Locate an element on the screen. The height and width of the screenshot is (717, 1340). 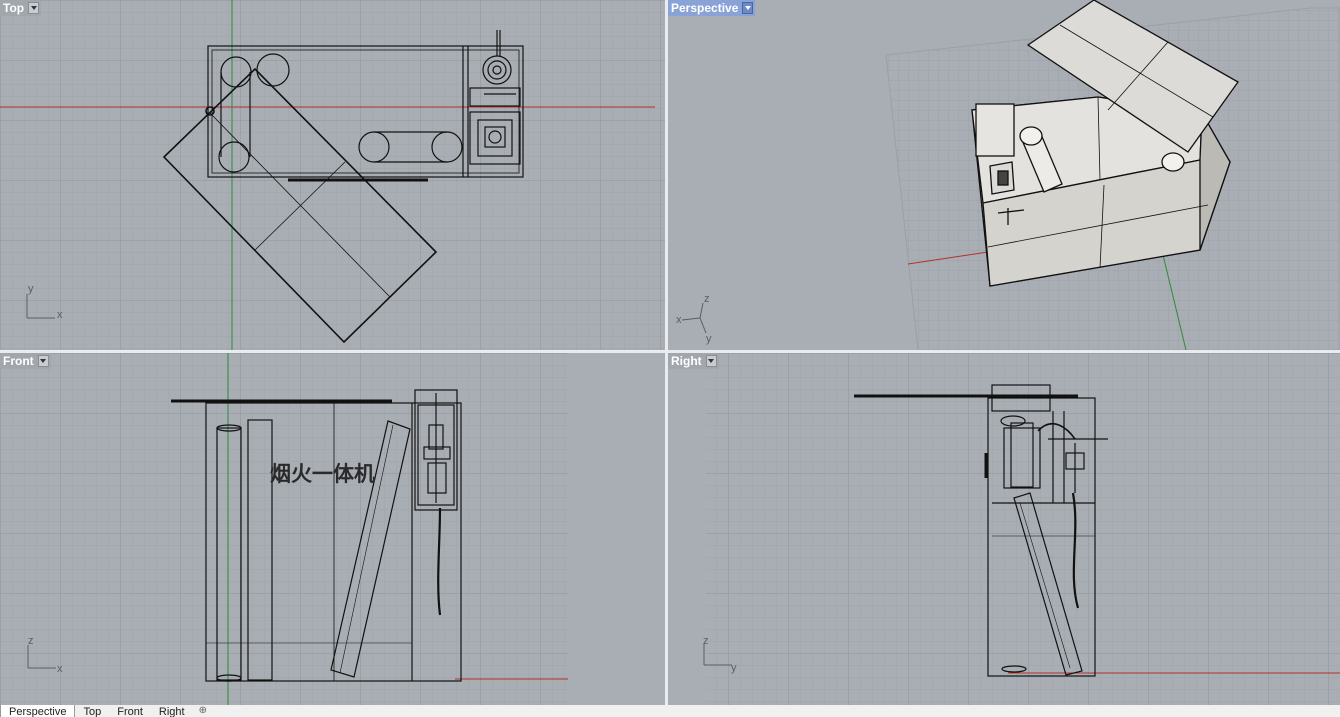
model-annotation-text: 烟火一体机 is located at coordinates (322, 474).